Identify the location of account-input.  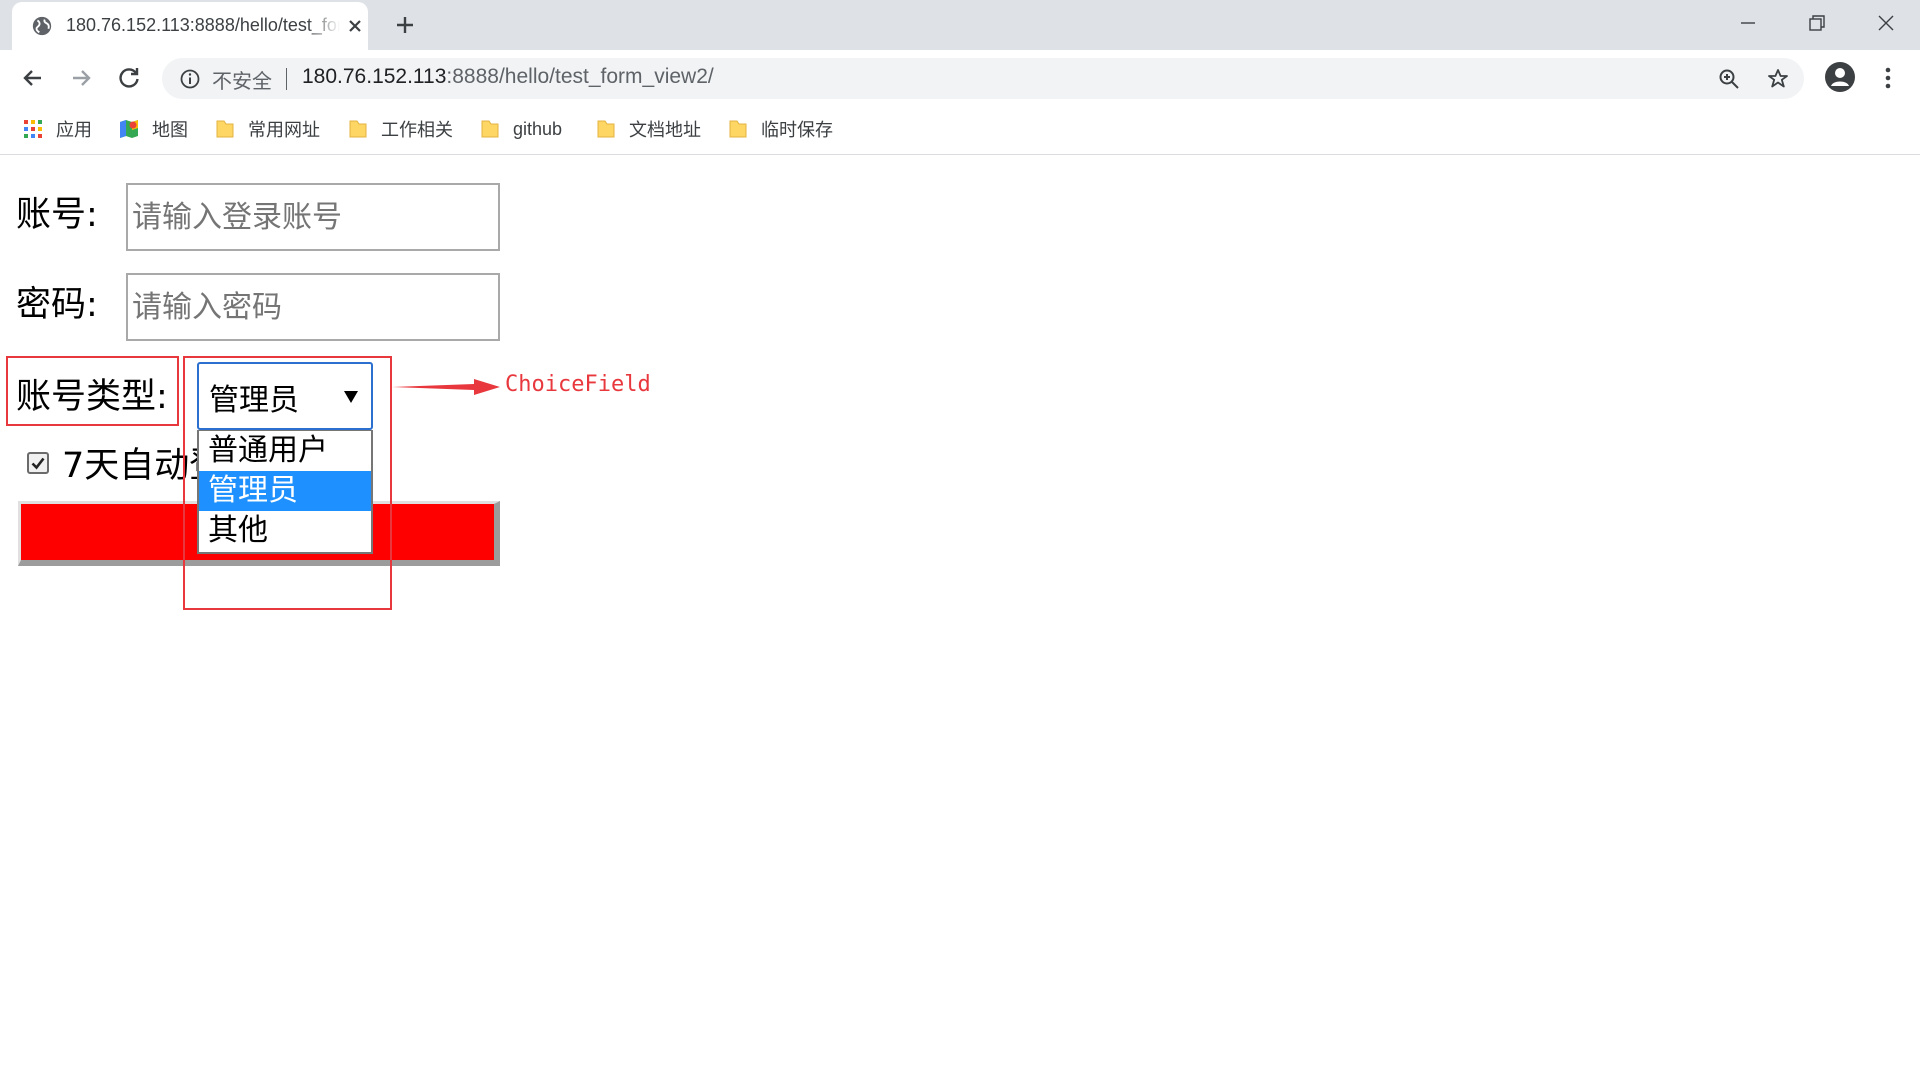
(313, 217).